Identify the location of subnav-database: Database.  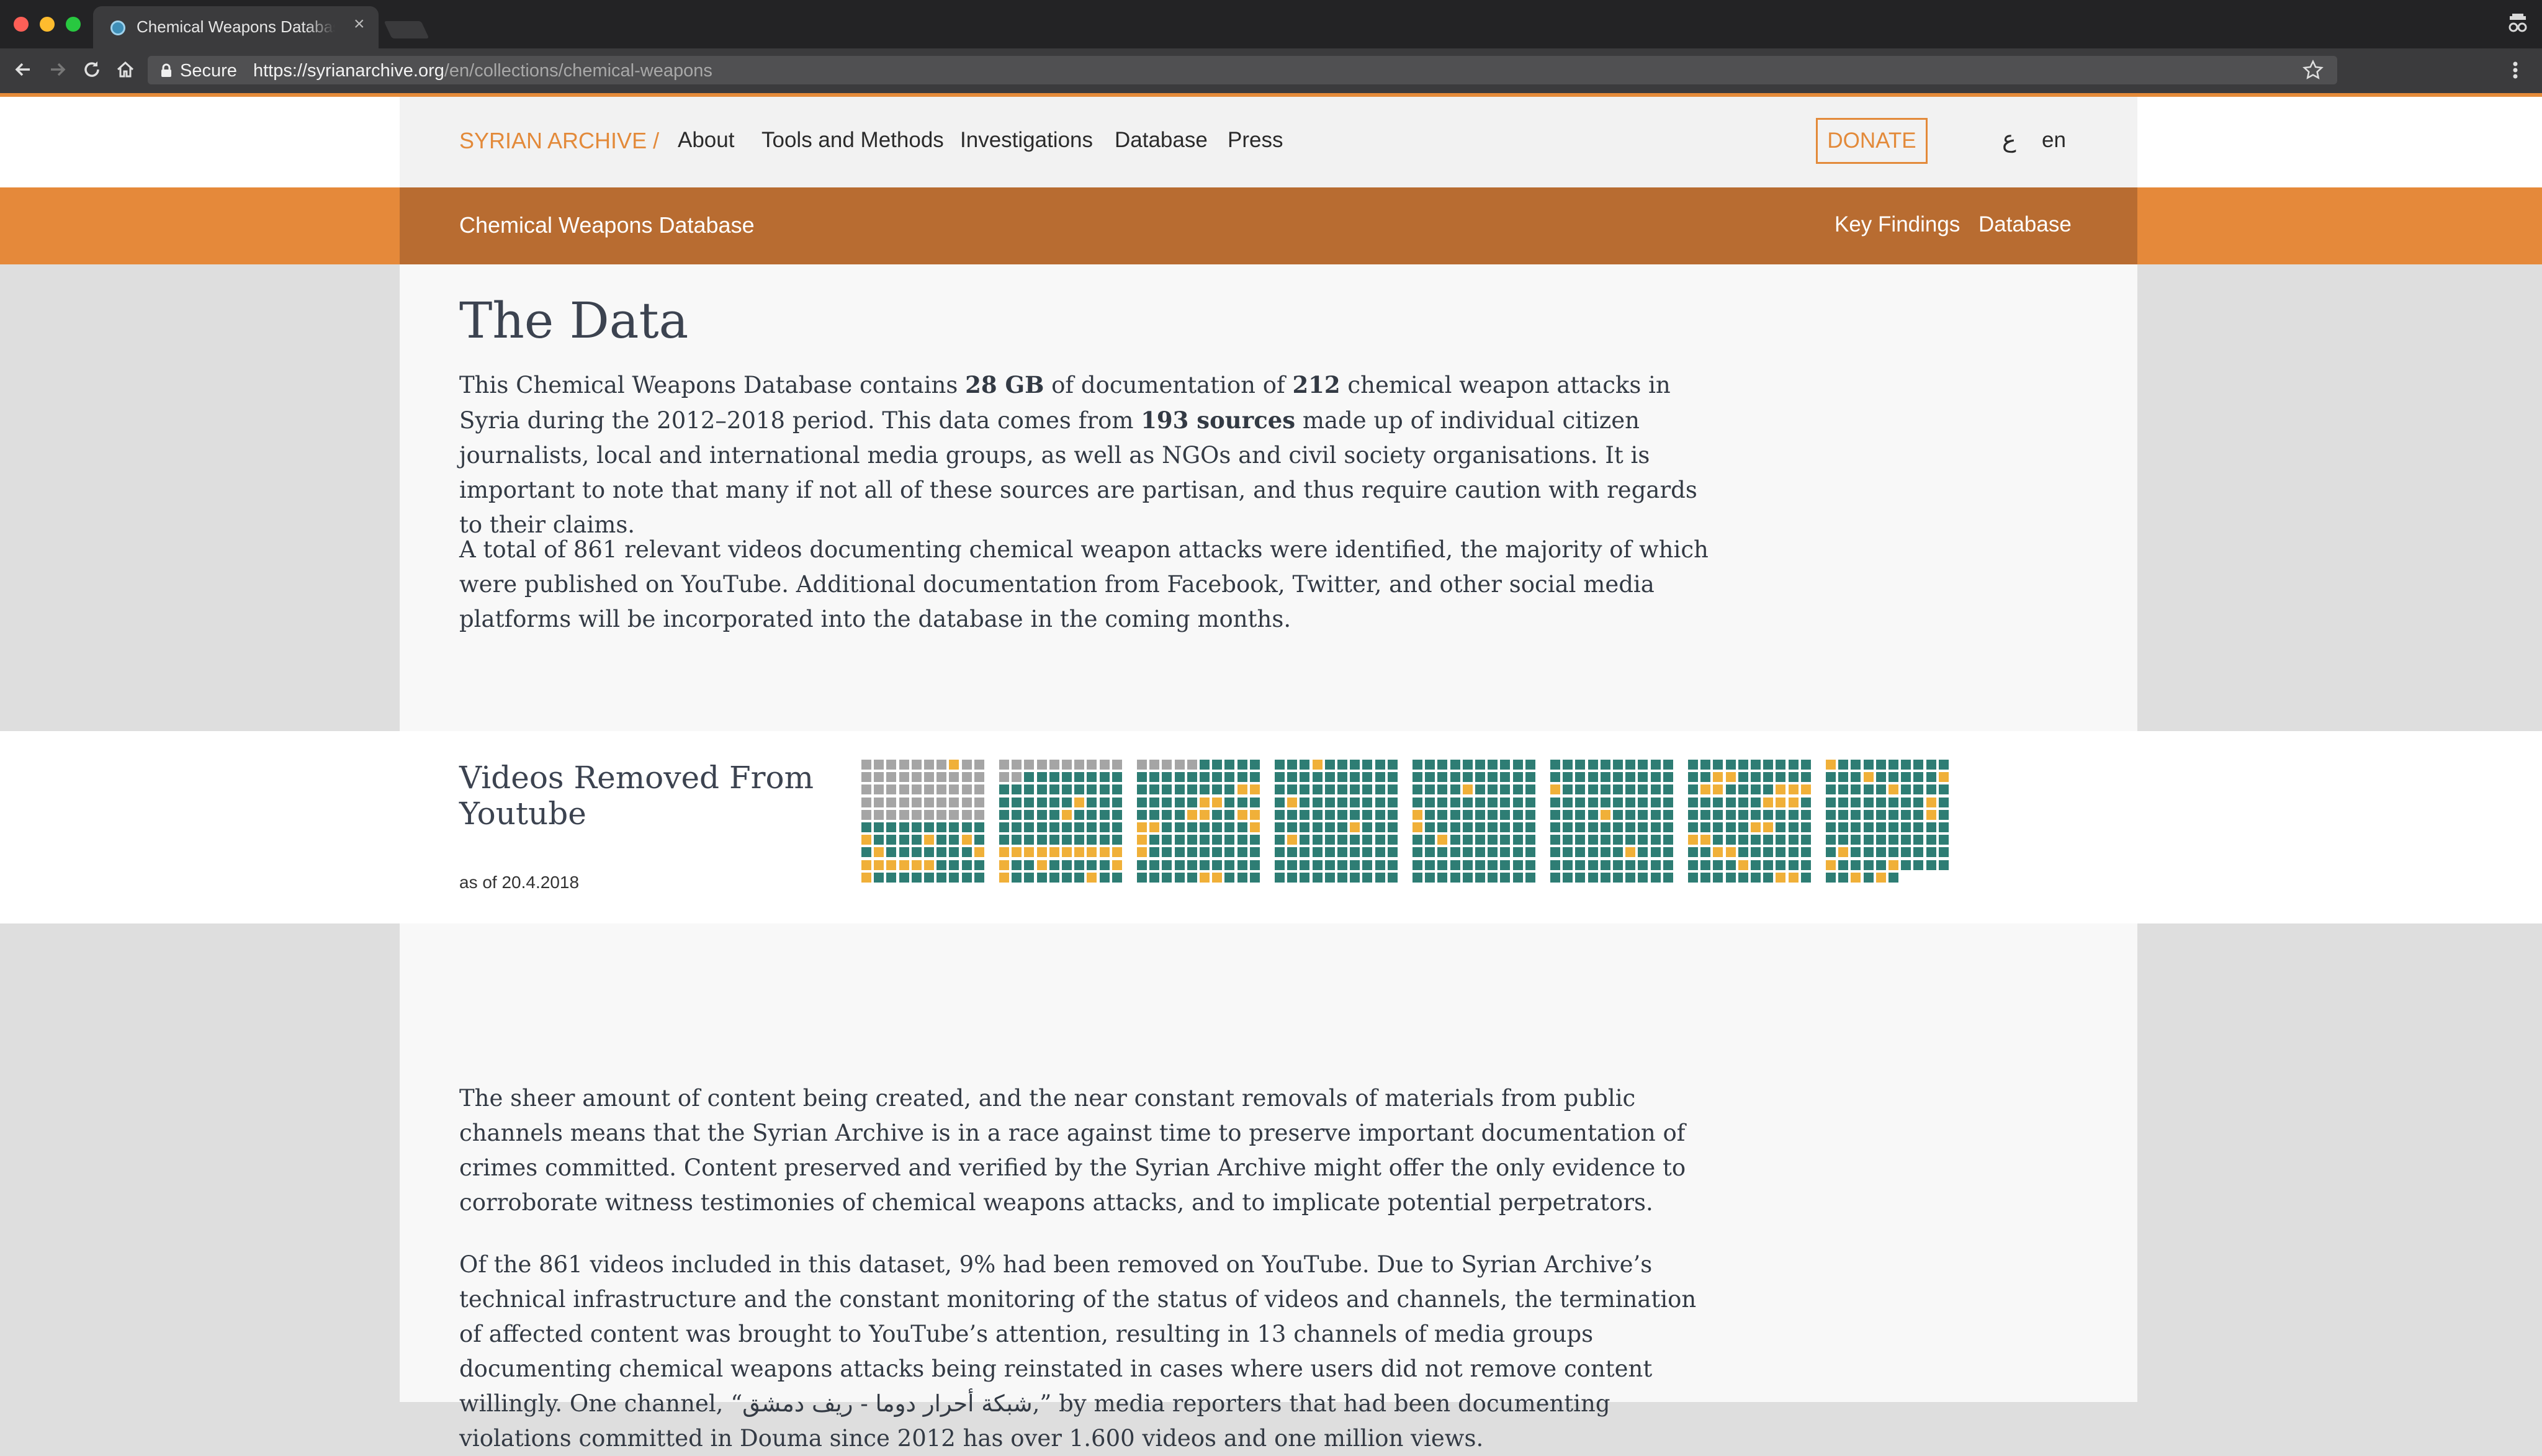
(2025, 224).